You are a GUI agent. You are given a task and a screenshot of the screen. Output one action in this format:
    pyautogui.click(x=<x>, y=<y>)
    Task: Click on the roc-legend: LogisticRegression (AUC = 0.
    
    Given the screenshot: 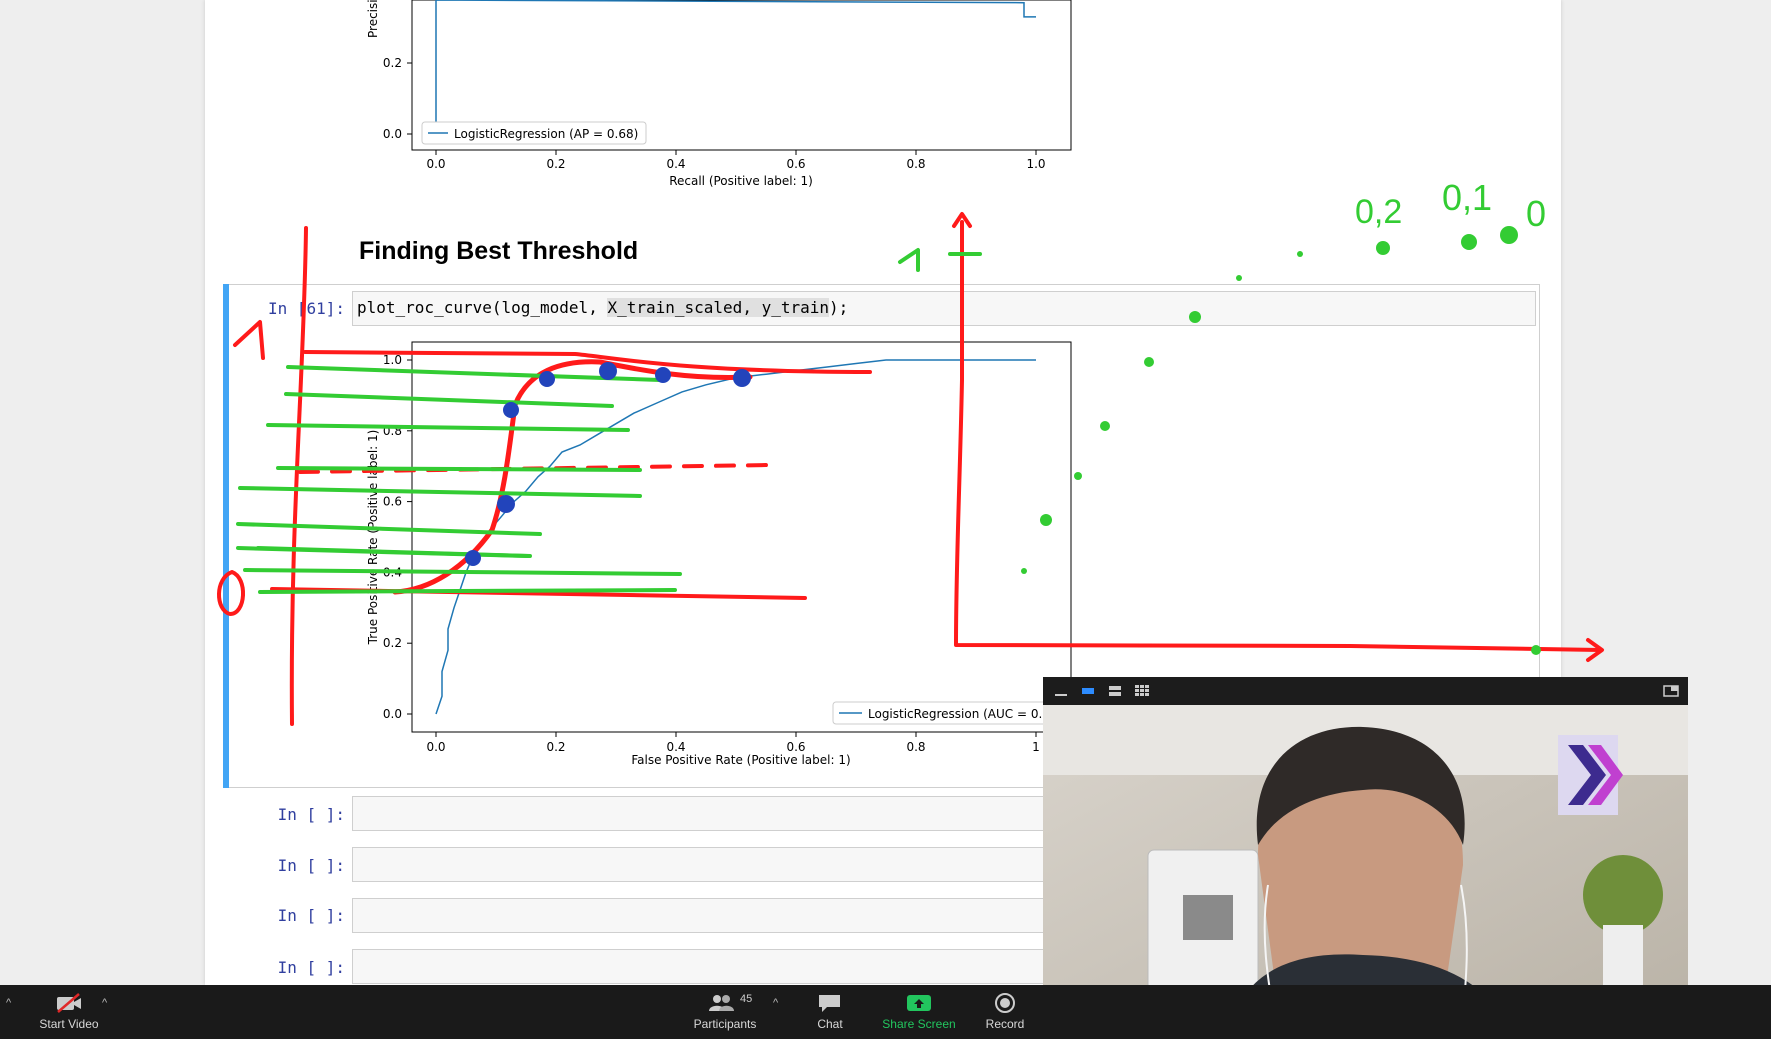 What is the action you would take?
    pyautogui.click(x=951, y=713)
    